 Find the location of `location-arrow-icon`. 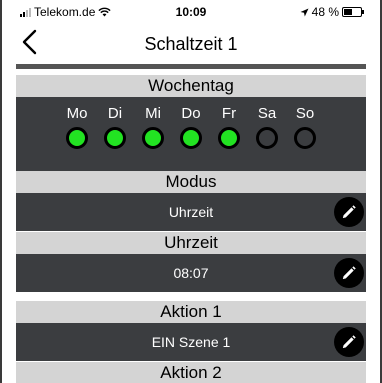

location-arrow-icon is located at coordinates (304, 12).